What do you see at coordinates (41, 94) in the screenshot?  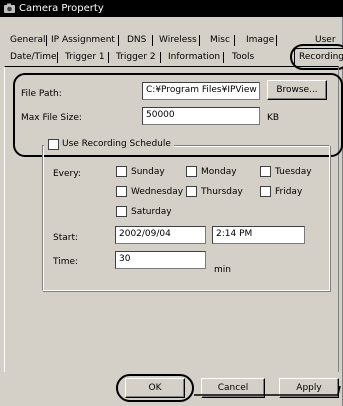 I see `file-path-label: File Path:` at bounding box center [41, 94].